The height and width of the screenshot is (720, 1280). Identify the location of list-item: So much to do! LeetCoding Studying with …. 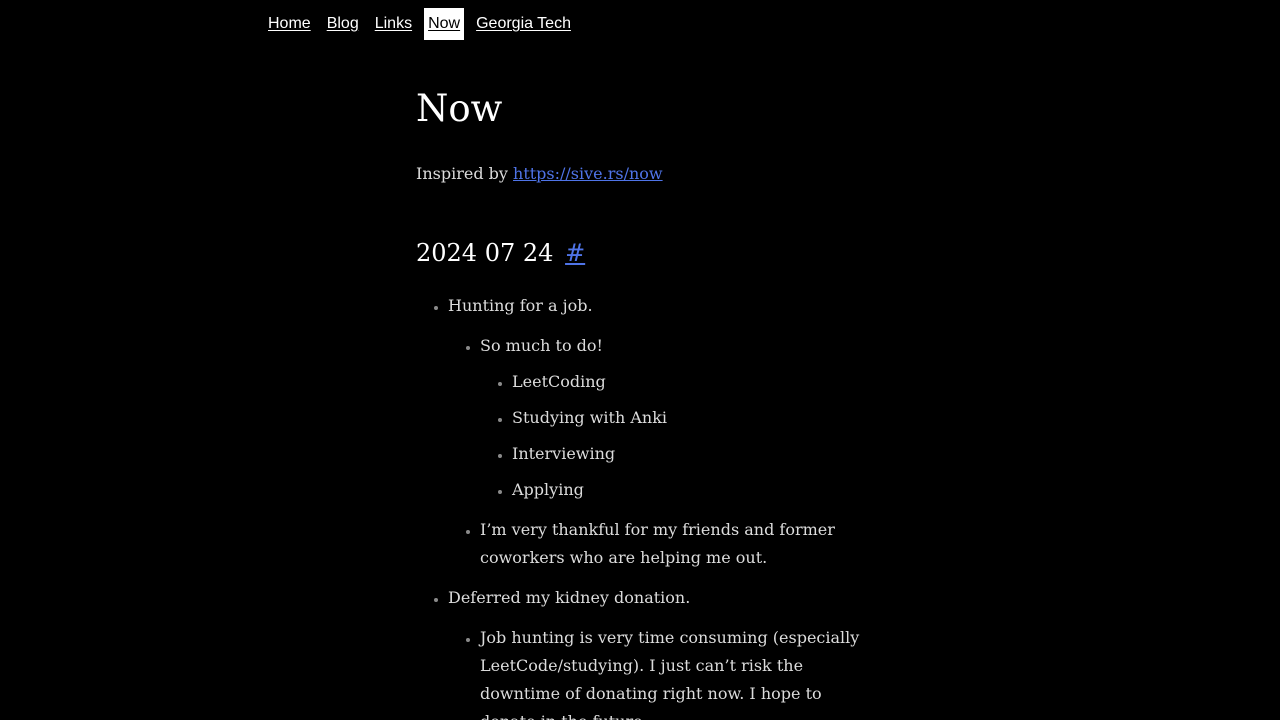
(672, 418).